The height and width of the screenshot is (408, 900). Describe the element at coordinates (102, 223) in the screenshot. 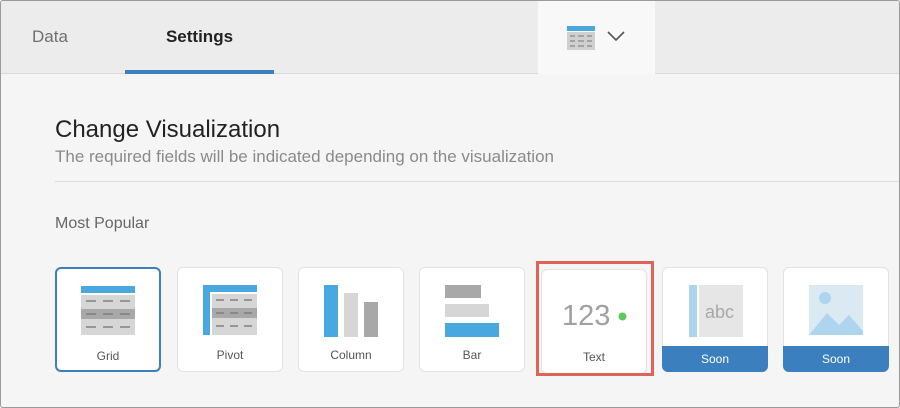

I see `section-heading: Most Popular` at that location.